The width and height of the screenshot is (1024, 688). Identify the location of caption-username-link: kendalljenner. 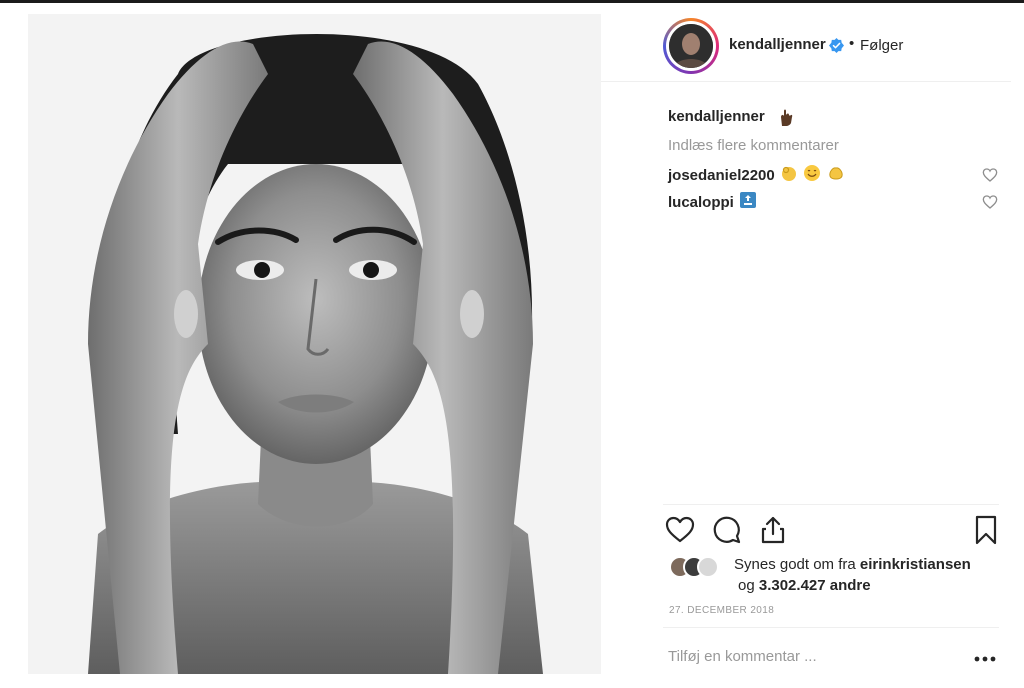
(716, 116).